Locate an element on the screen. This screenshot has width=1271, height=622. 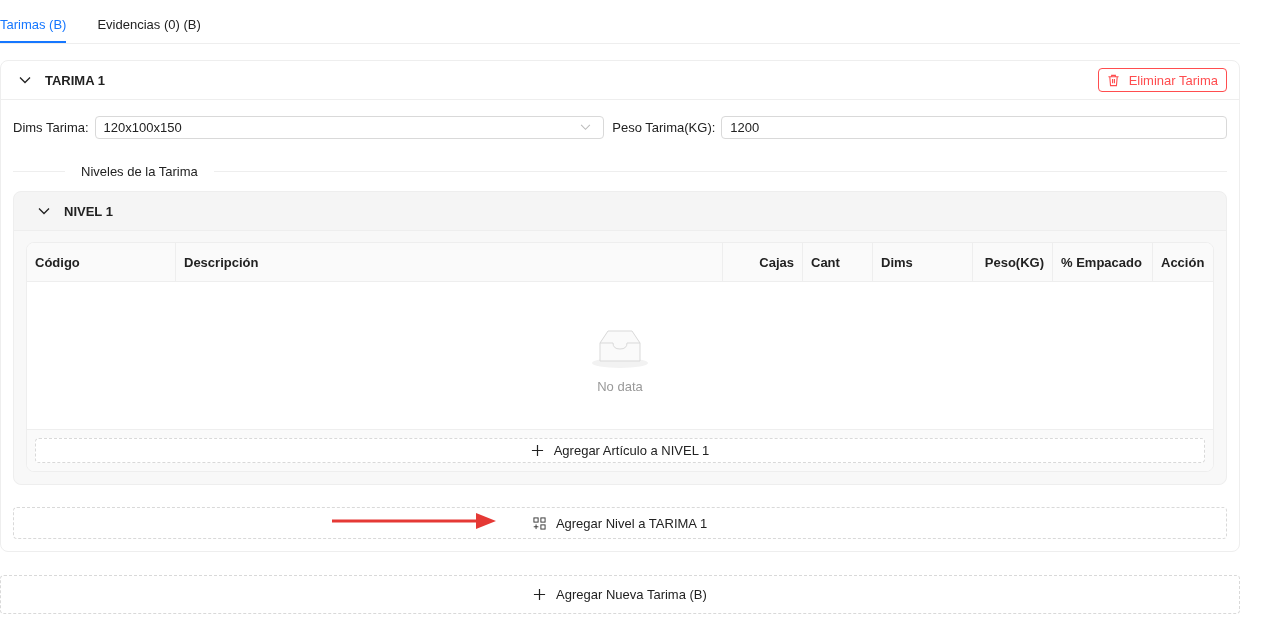
weight-label: Peso Tarima(KG): is located at coordinates (664, 127).